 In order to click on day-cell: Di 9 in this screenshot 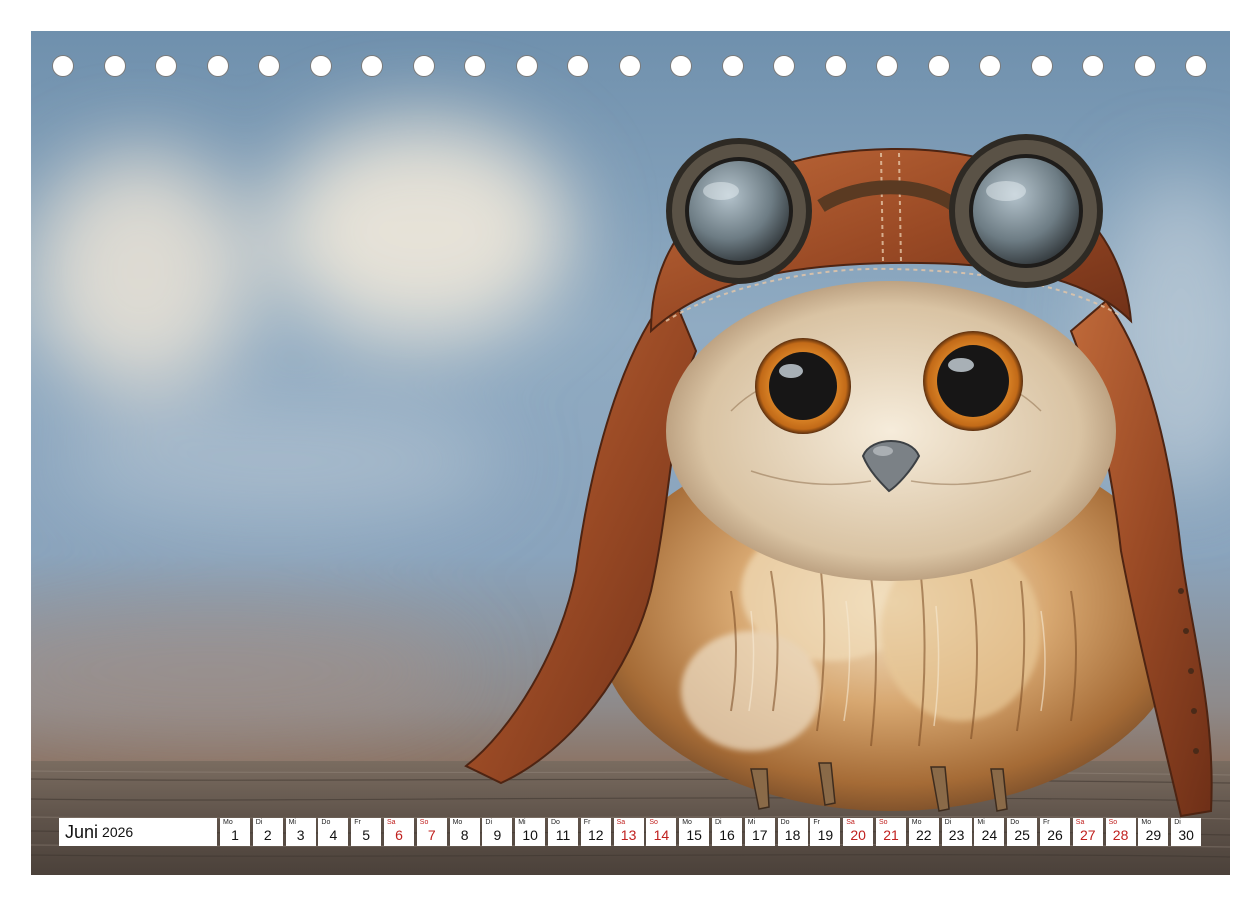, I will do `click(497, 832)`.